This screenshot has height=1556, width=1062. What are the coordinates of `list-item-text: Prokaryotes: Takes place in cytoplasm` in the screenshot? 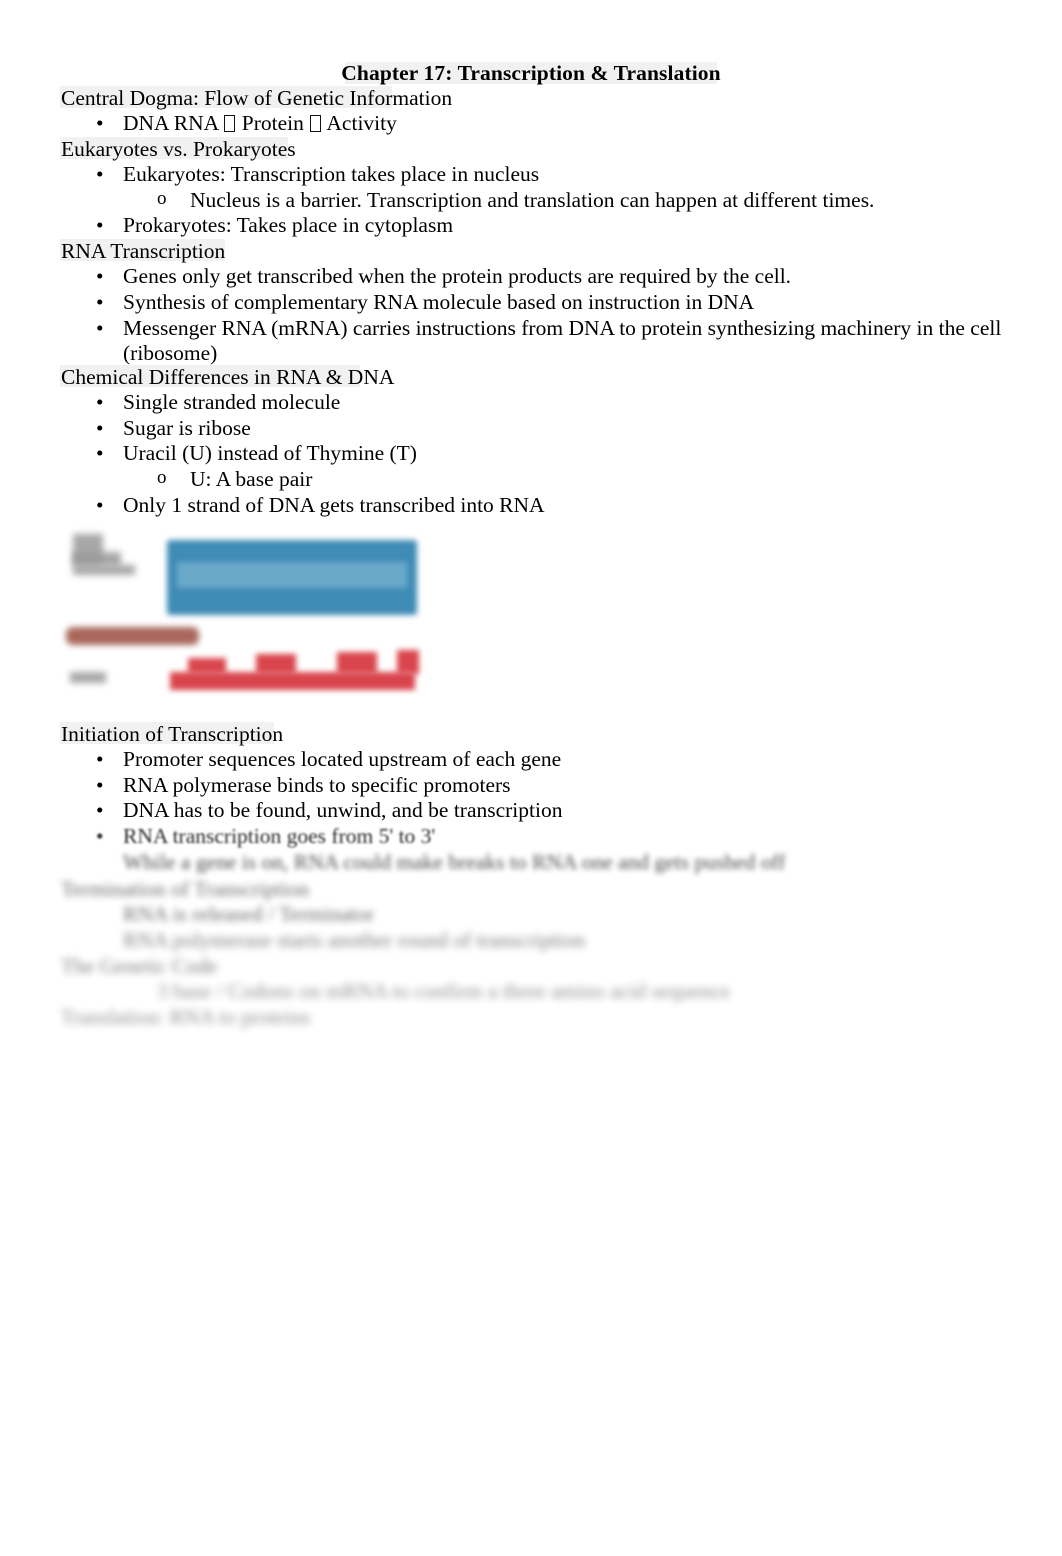 It's located at (288, 225).